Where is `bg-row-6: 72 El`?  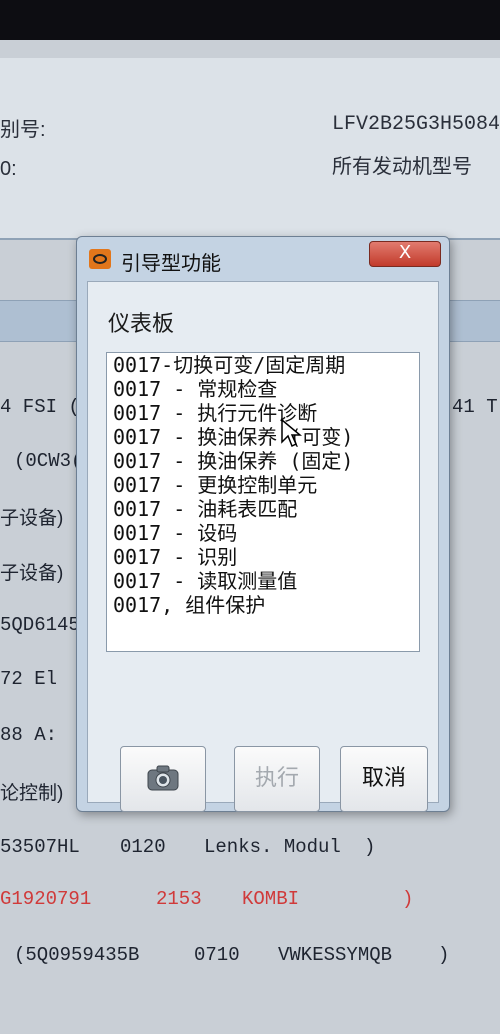 bg-row-6: 72 El is located at coordinates (29, 679).